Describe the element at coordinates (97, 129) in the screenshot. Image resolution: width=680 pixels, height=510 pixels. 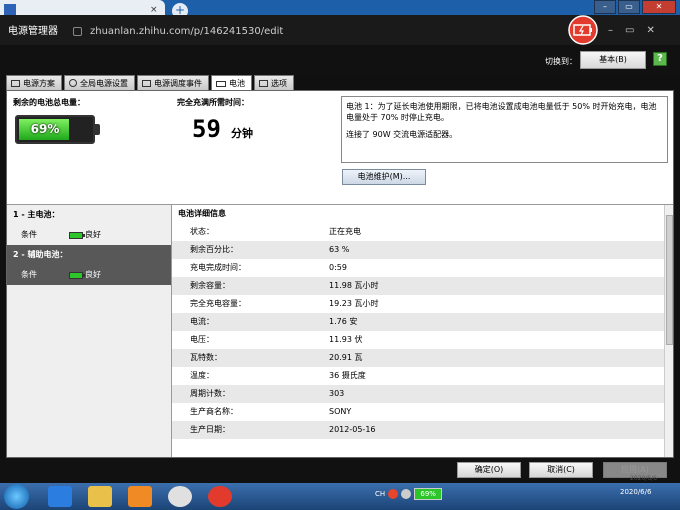
I see `battery-gauge-nub` at that location.